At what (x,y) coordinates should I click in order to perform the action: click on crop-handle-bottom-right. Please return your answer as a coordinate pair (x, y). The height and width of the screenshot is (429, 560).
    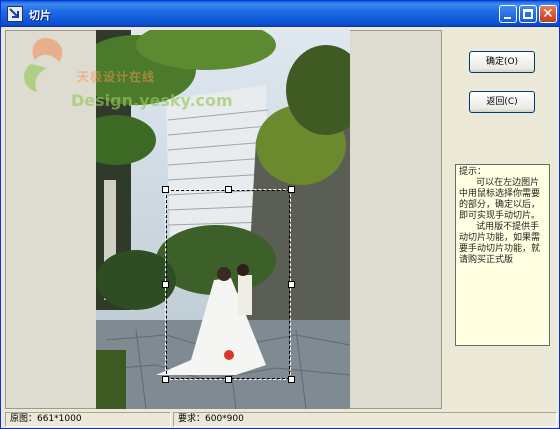
    Looking at the image, I should click on (291, 379).